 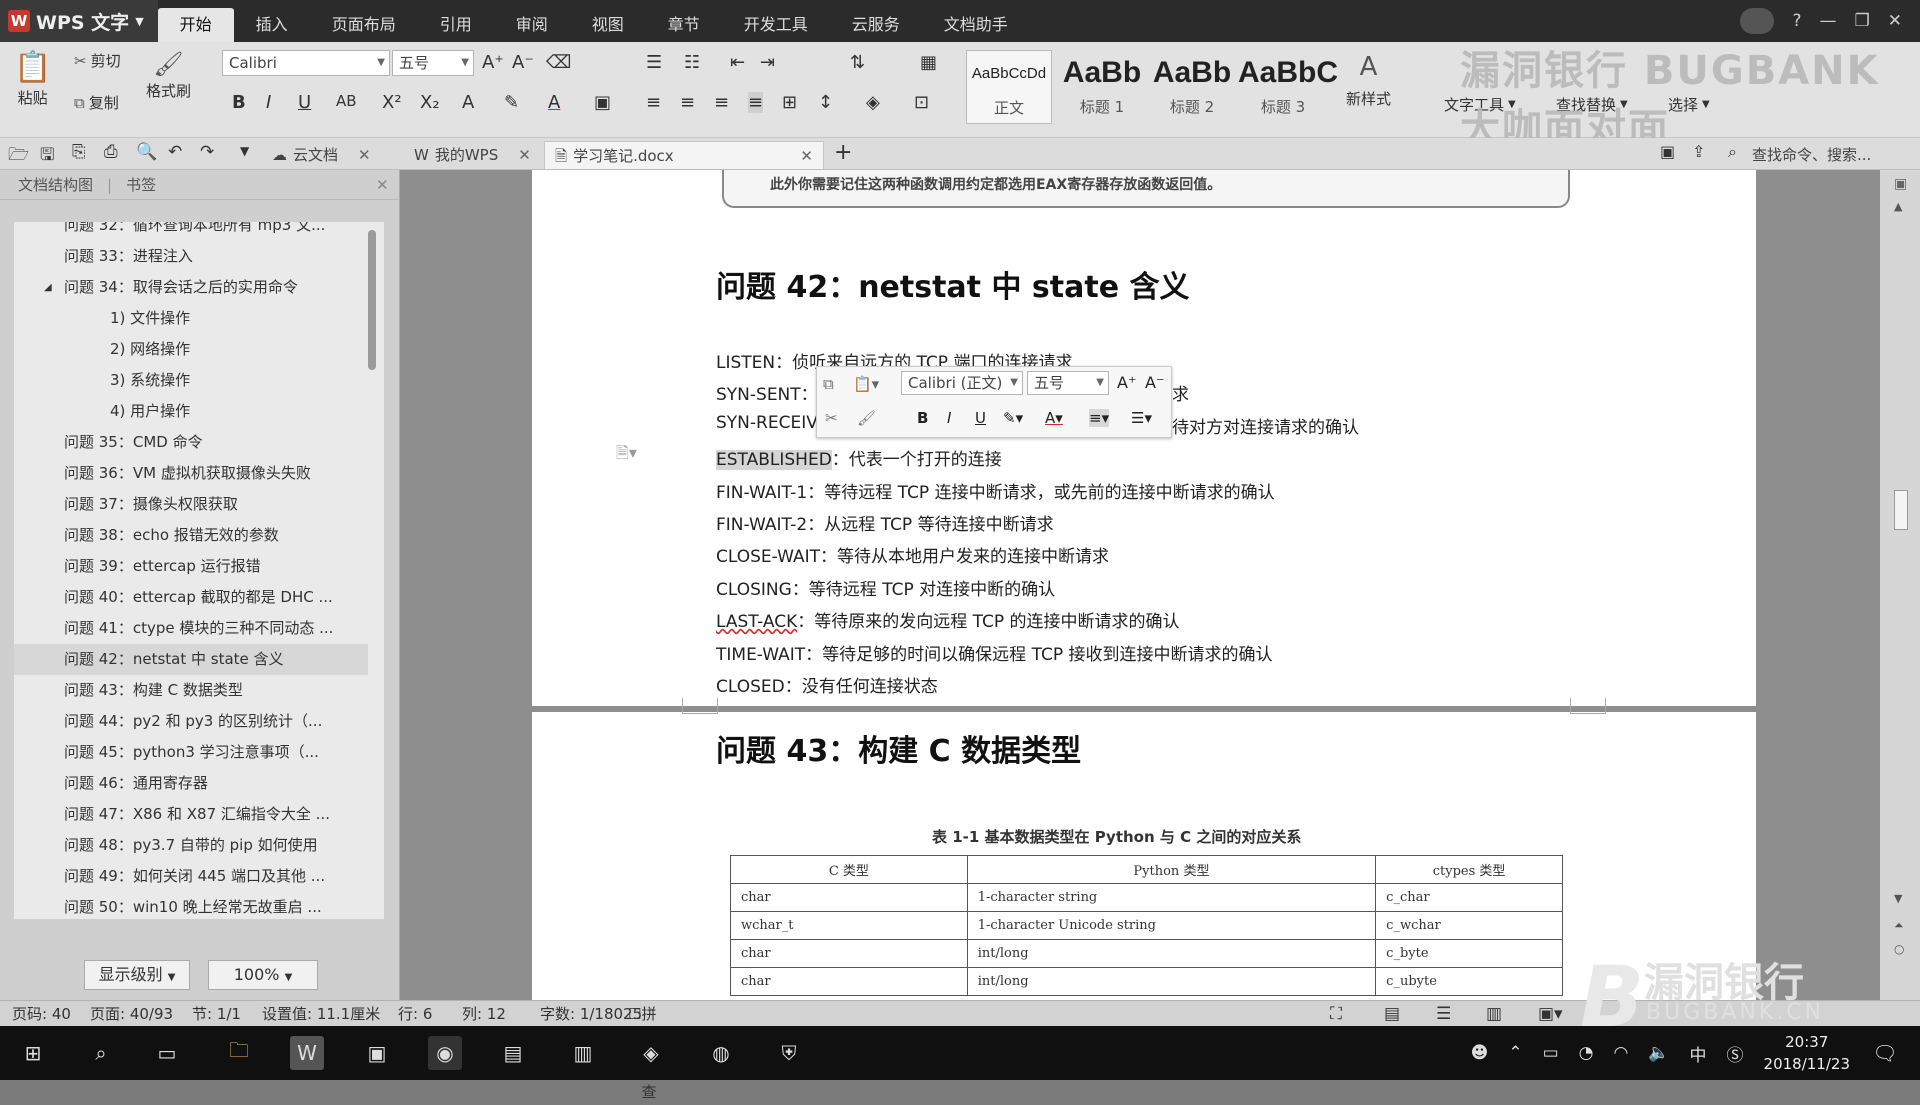 What do you see at coordinates (191, 287) in the screenshot?
I see `outline-item: ◢ 问题 34：取得会话之后的实用命令` at bounding box center [191, 287].